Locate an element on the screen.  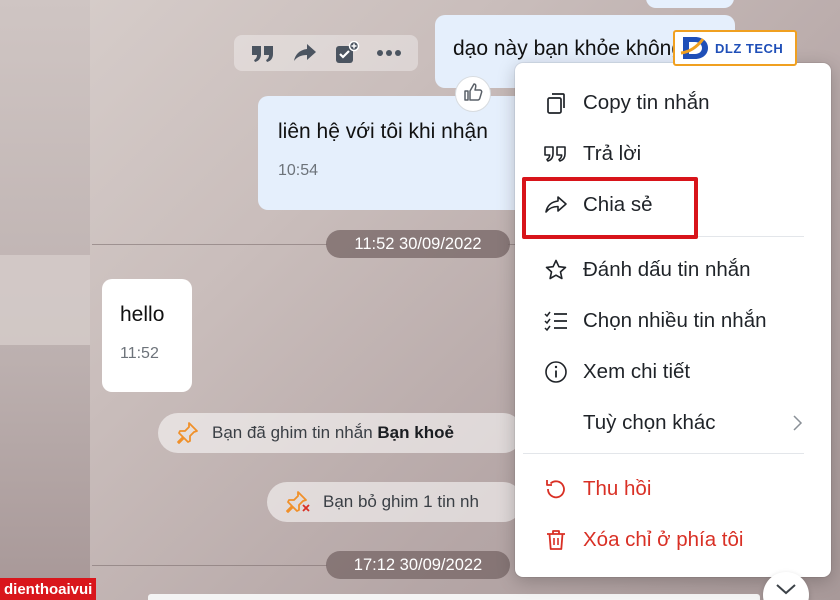
message-bubble: hello 11:52 is located at coordinates (147, 335).